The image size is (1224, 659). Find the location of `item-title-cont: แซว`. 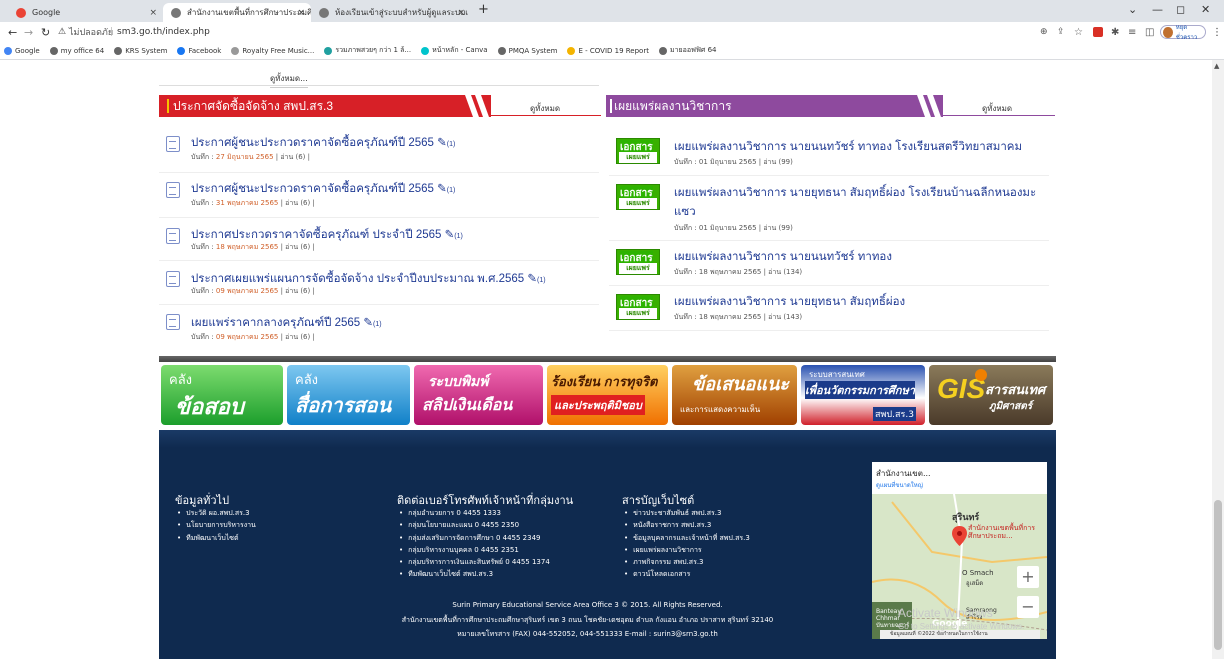

item-title-cont: แซว is located at coordinates (685, 212).